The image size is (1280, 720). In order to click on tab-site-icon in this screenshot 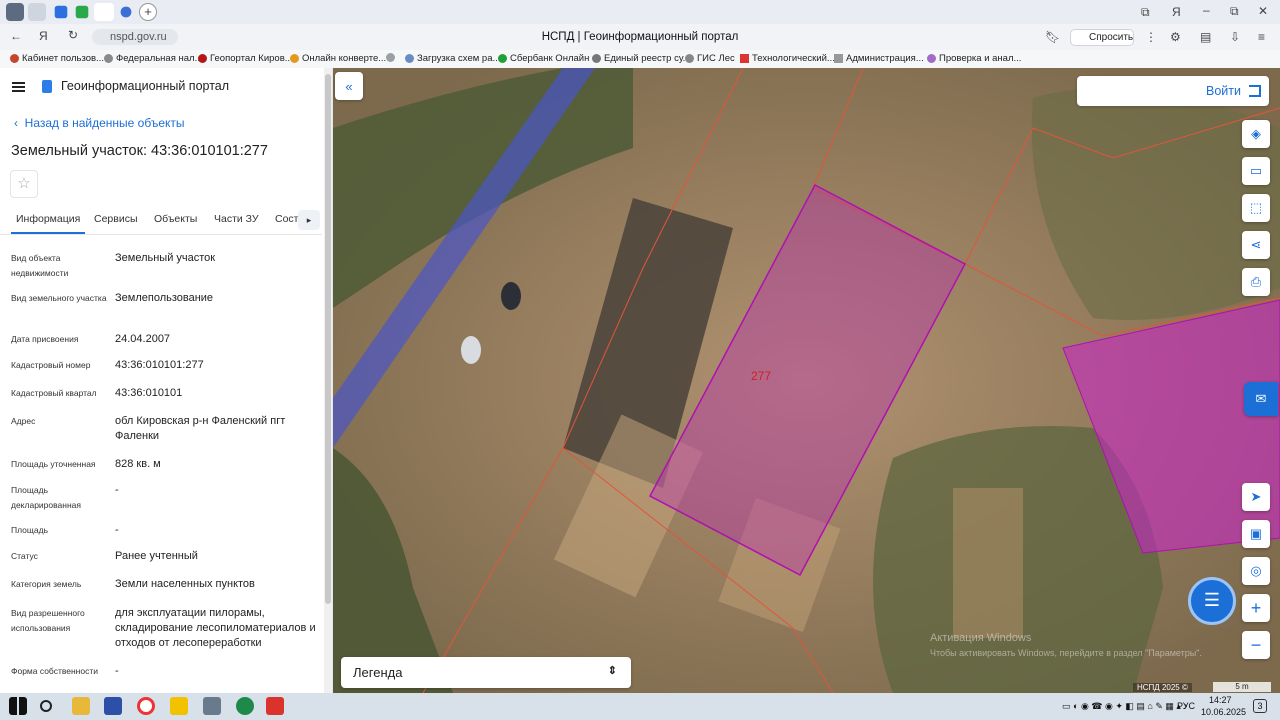, I will do `click(126, 12)`.